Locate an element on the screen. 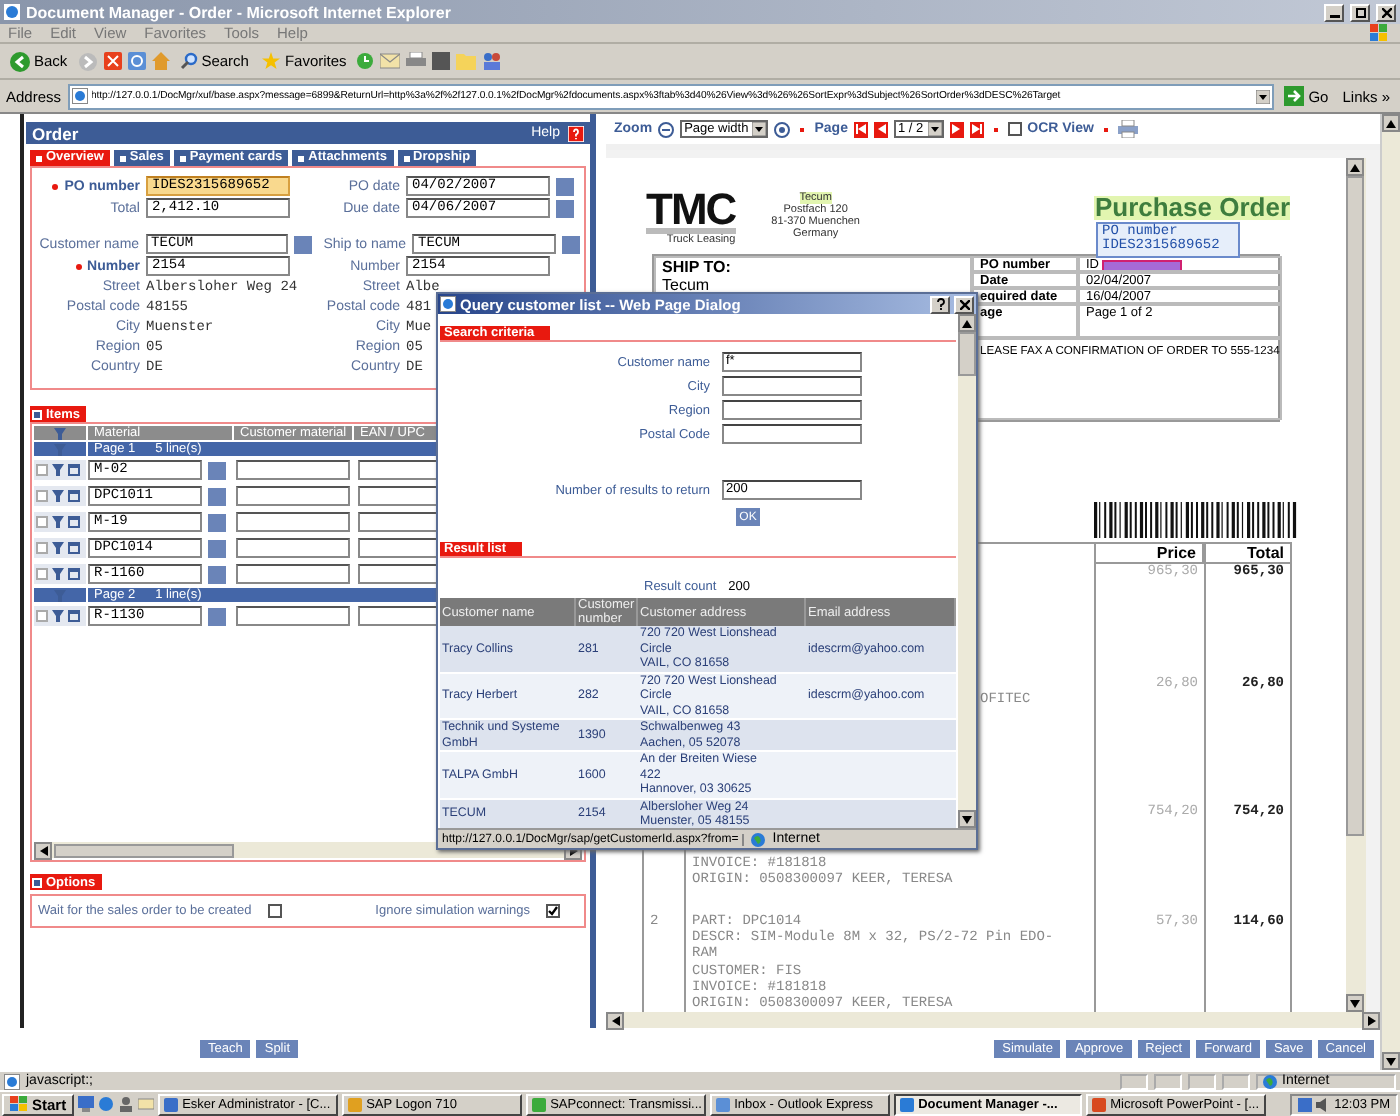  window-title: Document Manager - Order - Microsoft Internet Explorer is located at coordinates (239, 12).